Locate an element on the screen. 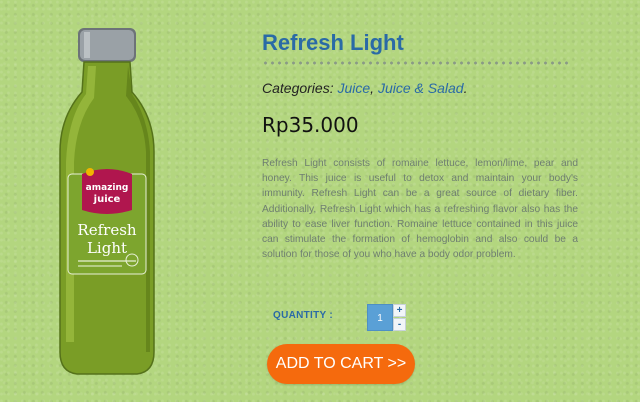  product-price: Rp35.000 is located at coordinates (310, 125).